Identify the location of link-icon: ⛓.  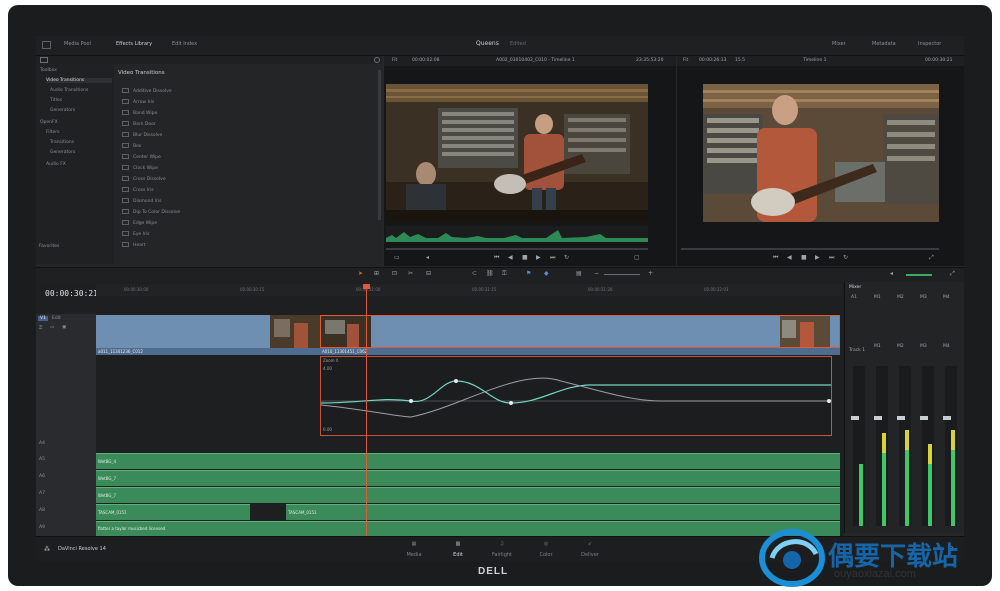
(490, 273).